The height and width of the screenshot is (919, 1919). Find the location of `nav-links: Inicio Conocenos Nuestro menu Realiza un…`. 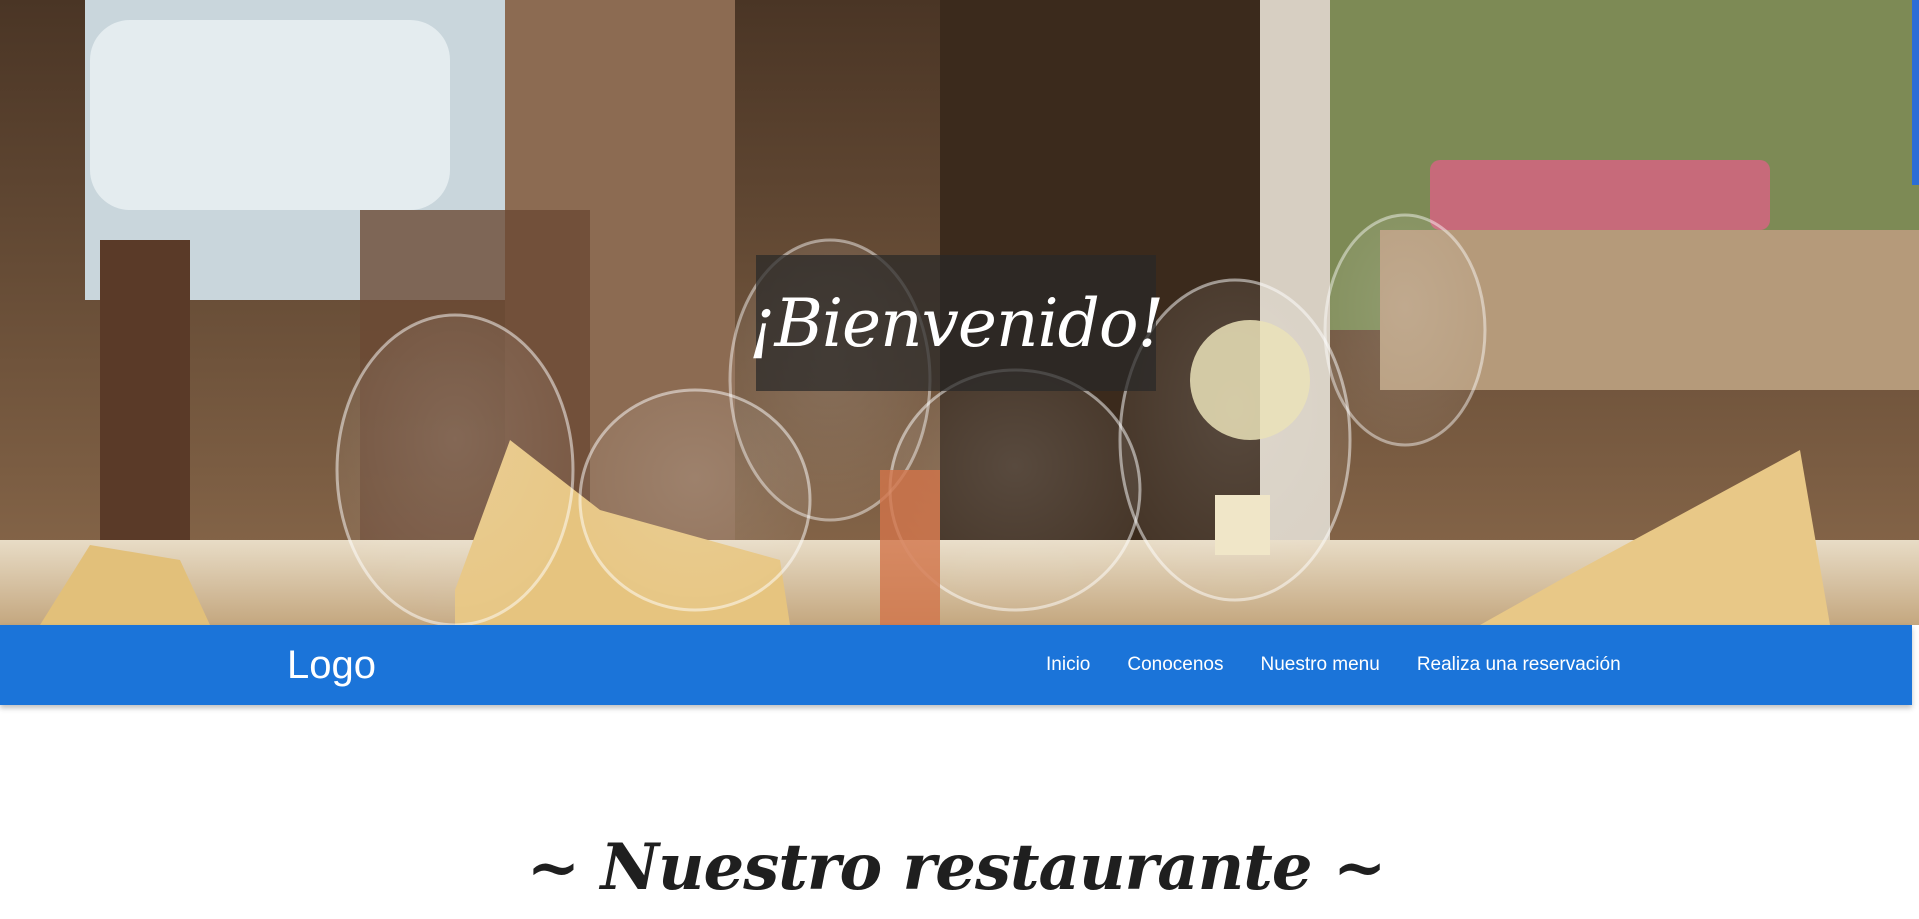

nav-links: Inicio Conocenos Nuestro menu Realiza un… is located at coordinates (1325, 665).